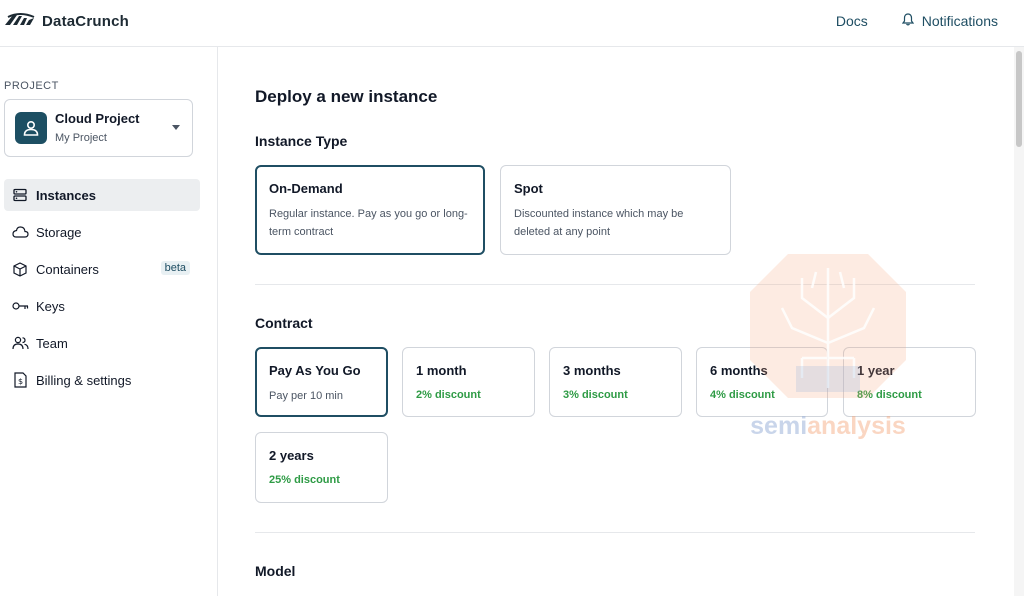 The height and width of the screenshot is (596, 1024). What do you see at coordinates (102, 232) in the screenshot?
I see `sidebar-item-storage: Storage` at bounding box center [102, 232].